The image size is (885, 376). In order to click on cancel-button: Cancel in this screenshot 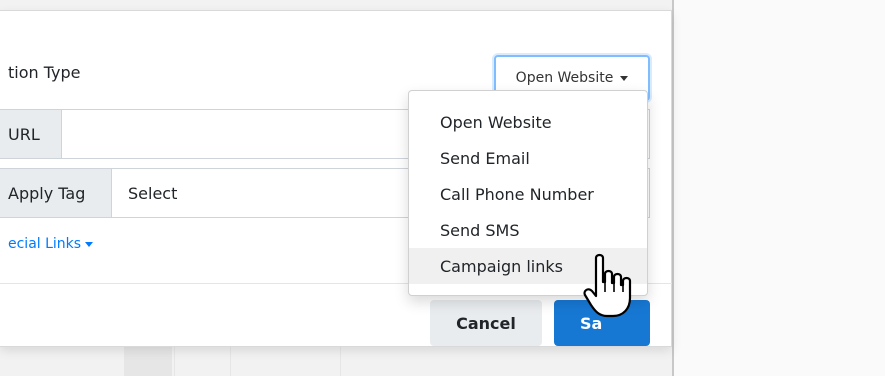, I will do `click(486, 323)`.